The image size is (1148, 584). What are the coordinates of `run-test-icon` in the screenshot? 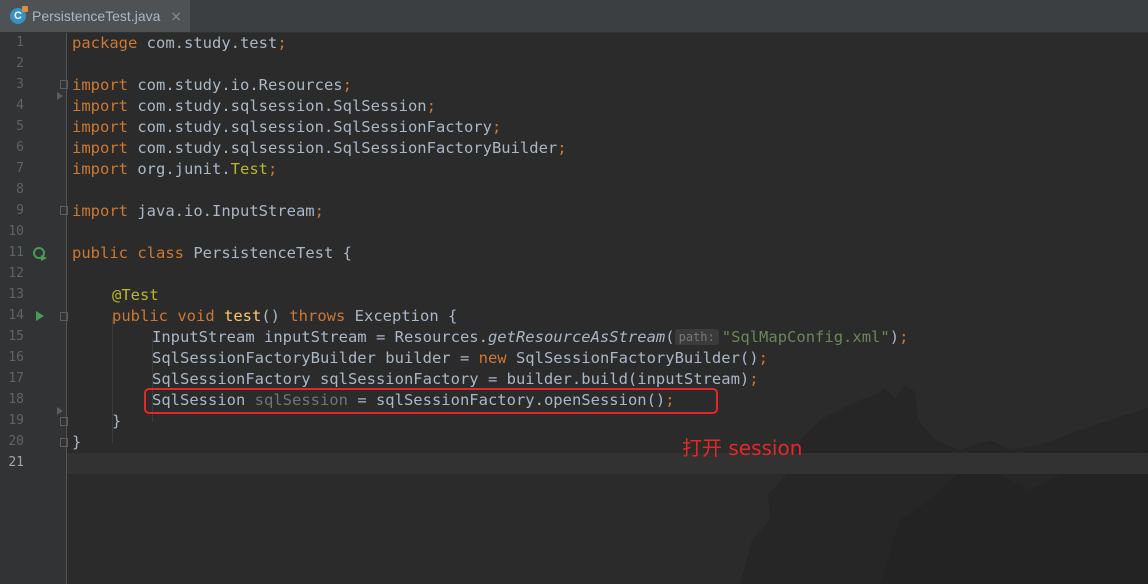 It's located at (40, 316).